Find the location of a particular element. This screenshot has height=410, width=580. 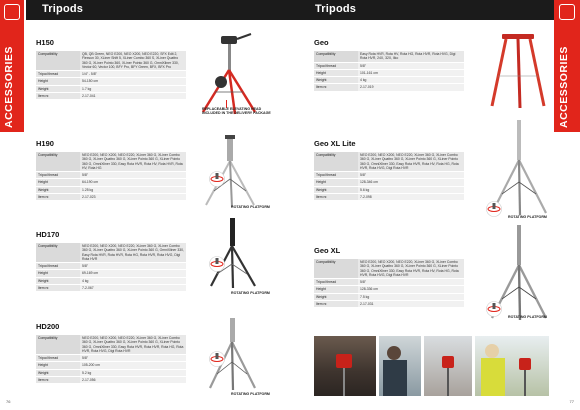

h190-note: ROTATING PLATFORM is located at coordinates (250, 207).